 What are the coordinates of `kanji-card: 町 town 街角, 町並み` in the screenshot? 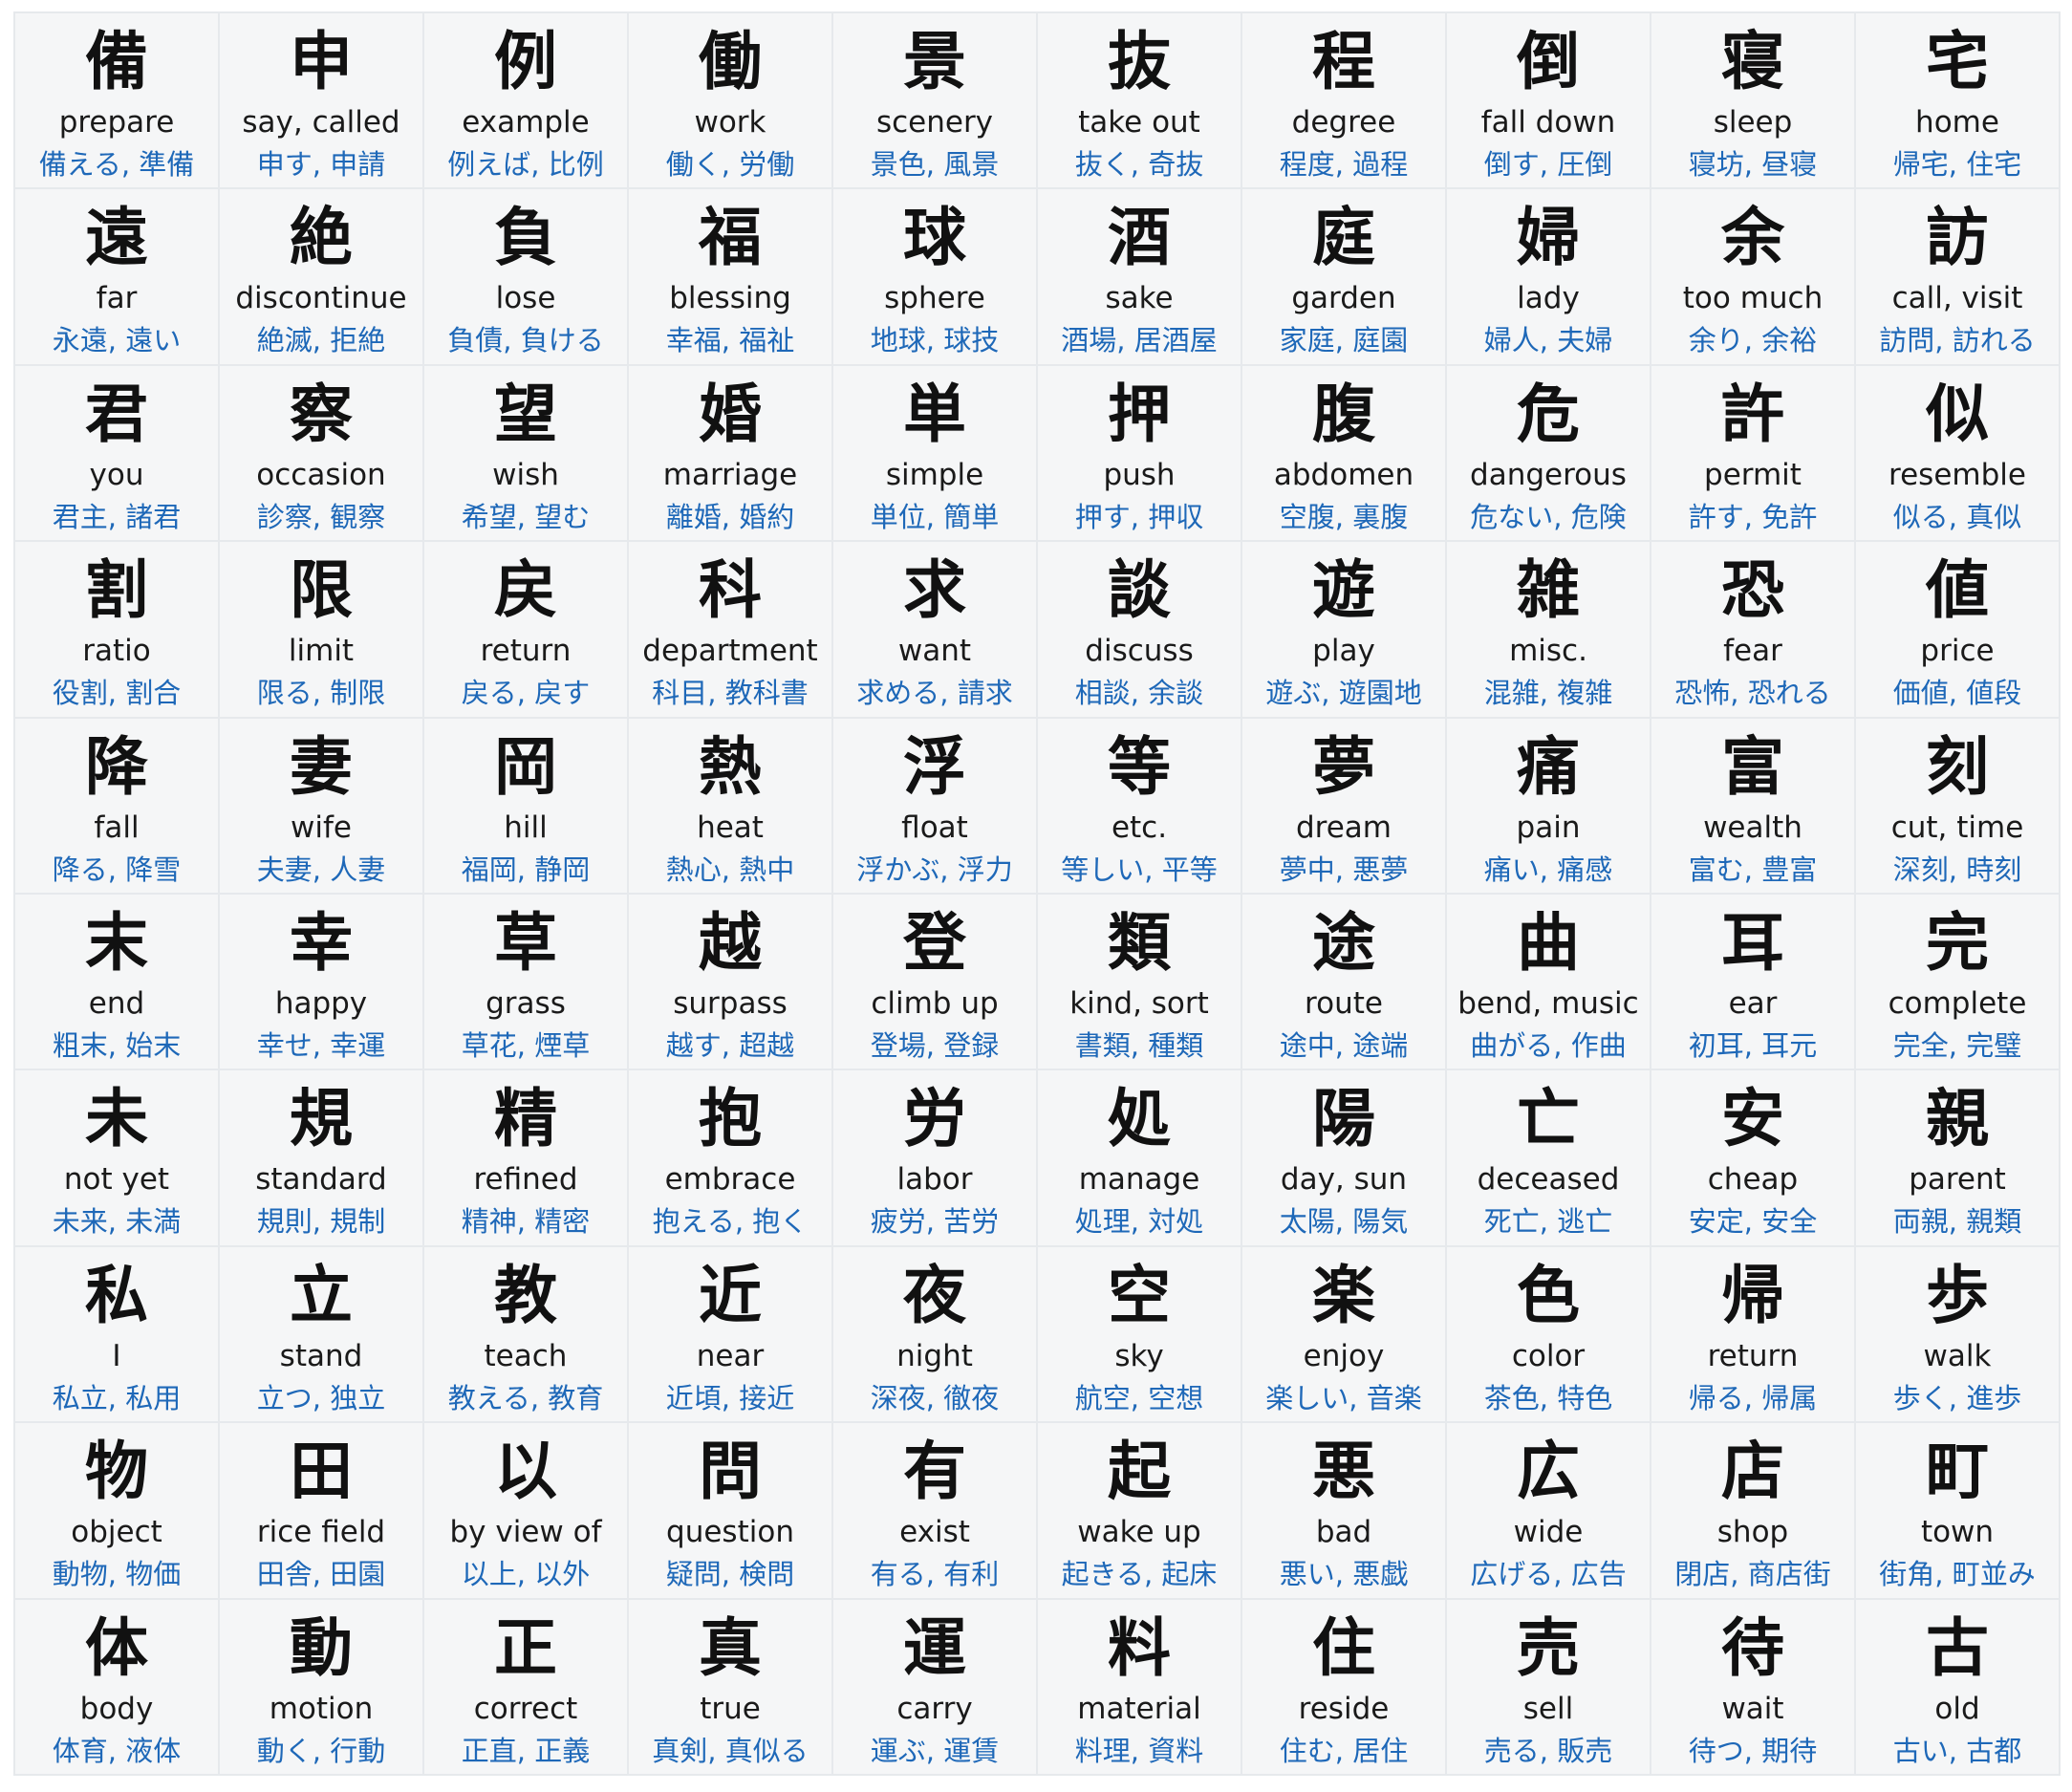 It's located at (1957, 1510).